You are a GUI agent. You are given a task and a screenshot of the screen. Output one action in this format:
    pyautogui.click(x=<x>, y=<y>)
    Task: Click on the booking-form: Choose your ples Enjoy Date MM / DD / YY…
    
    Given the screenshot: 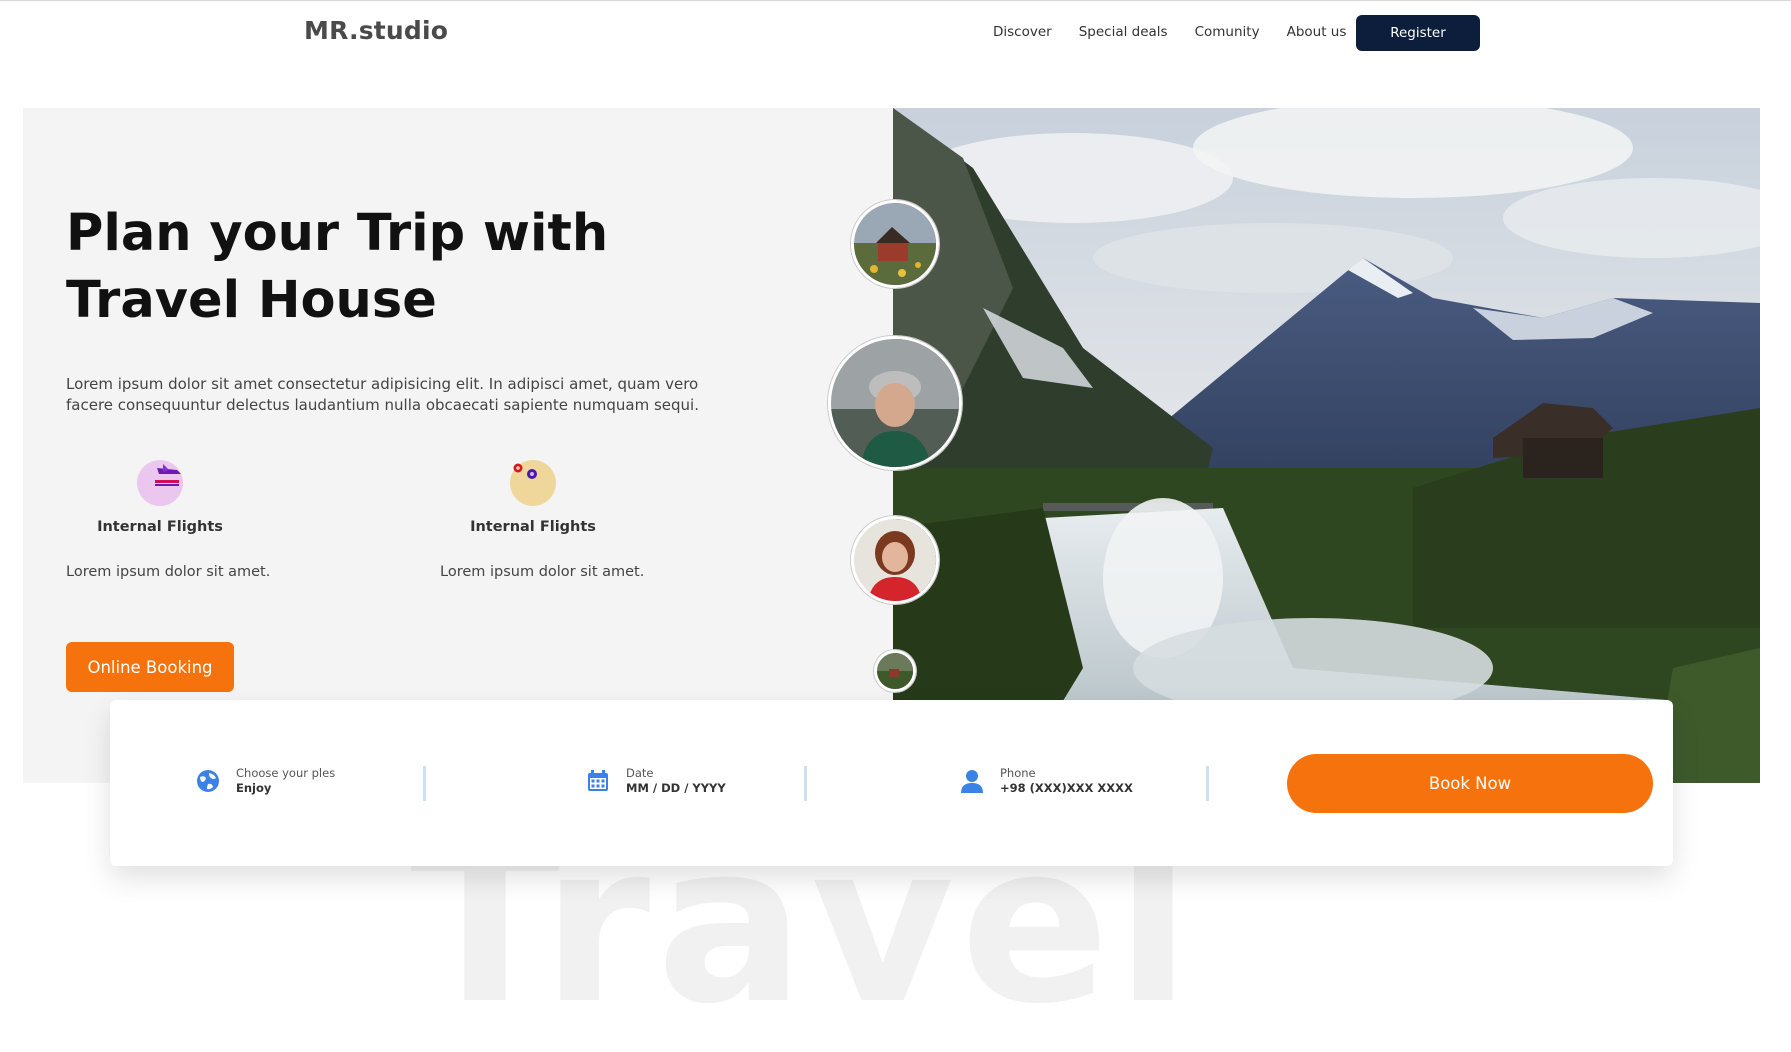 What is the action you would take?
    pyautogui.click(x=891, y=783)
    